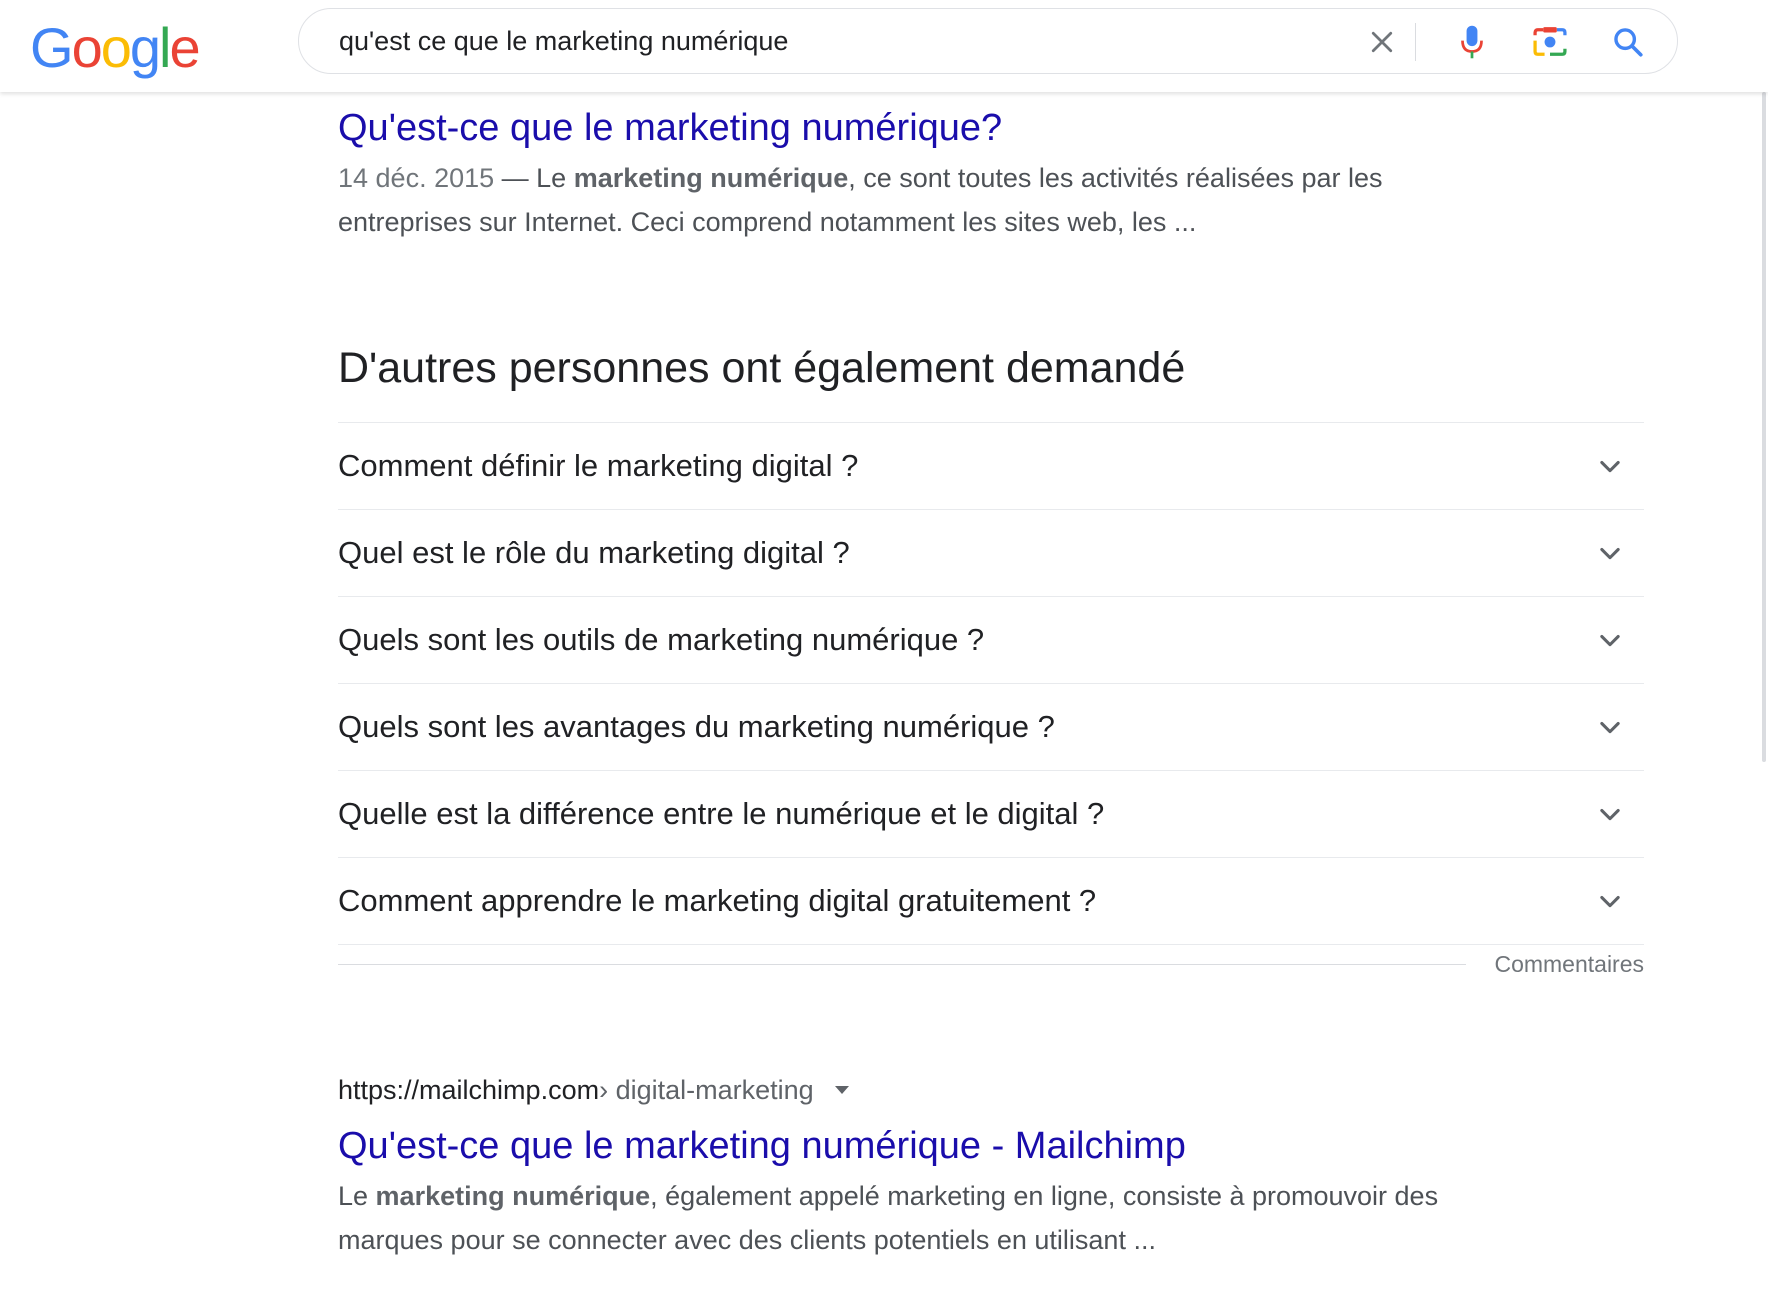 The width and height of the screenshot is (1768, 1310). I want to click on result-path: › digital-marketing, so click(706, 1090).